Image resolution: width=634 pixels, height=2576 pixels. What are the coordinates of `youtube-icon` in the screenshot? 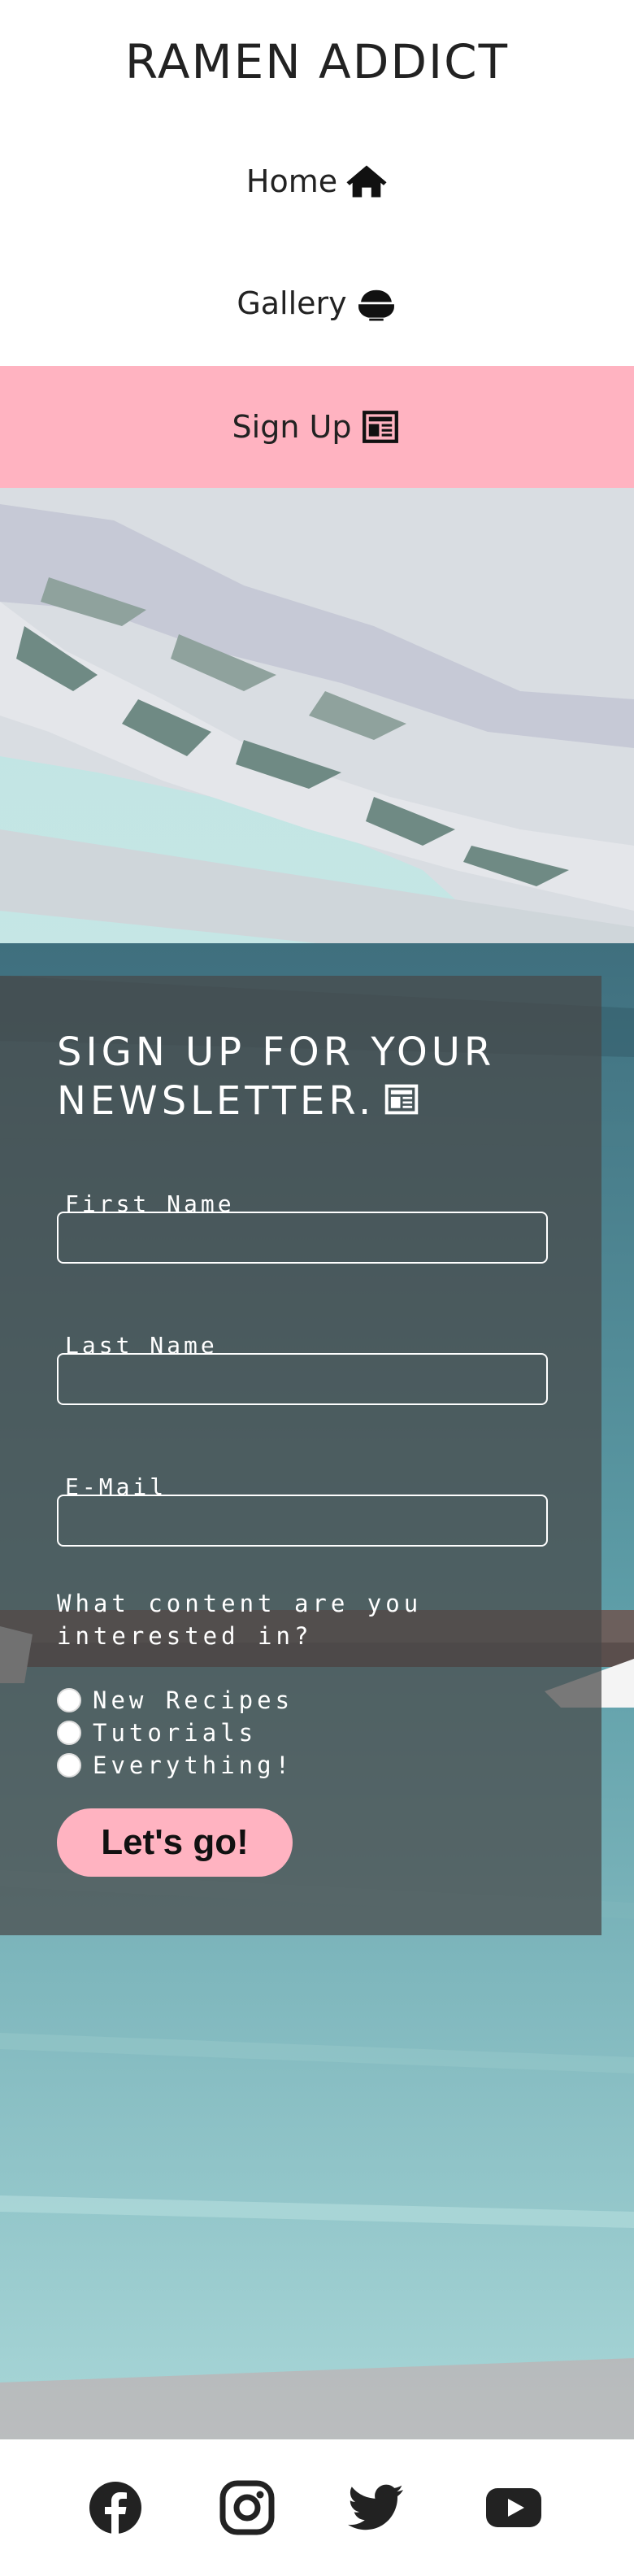 It's located at (513, 2508).